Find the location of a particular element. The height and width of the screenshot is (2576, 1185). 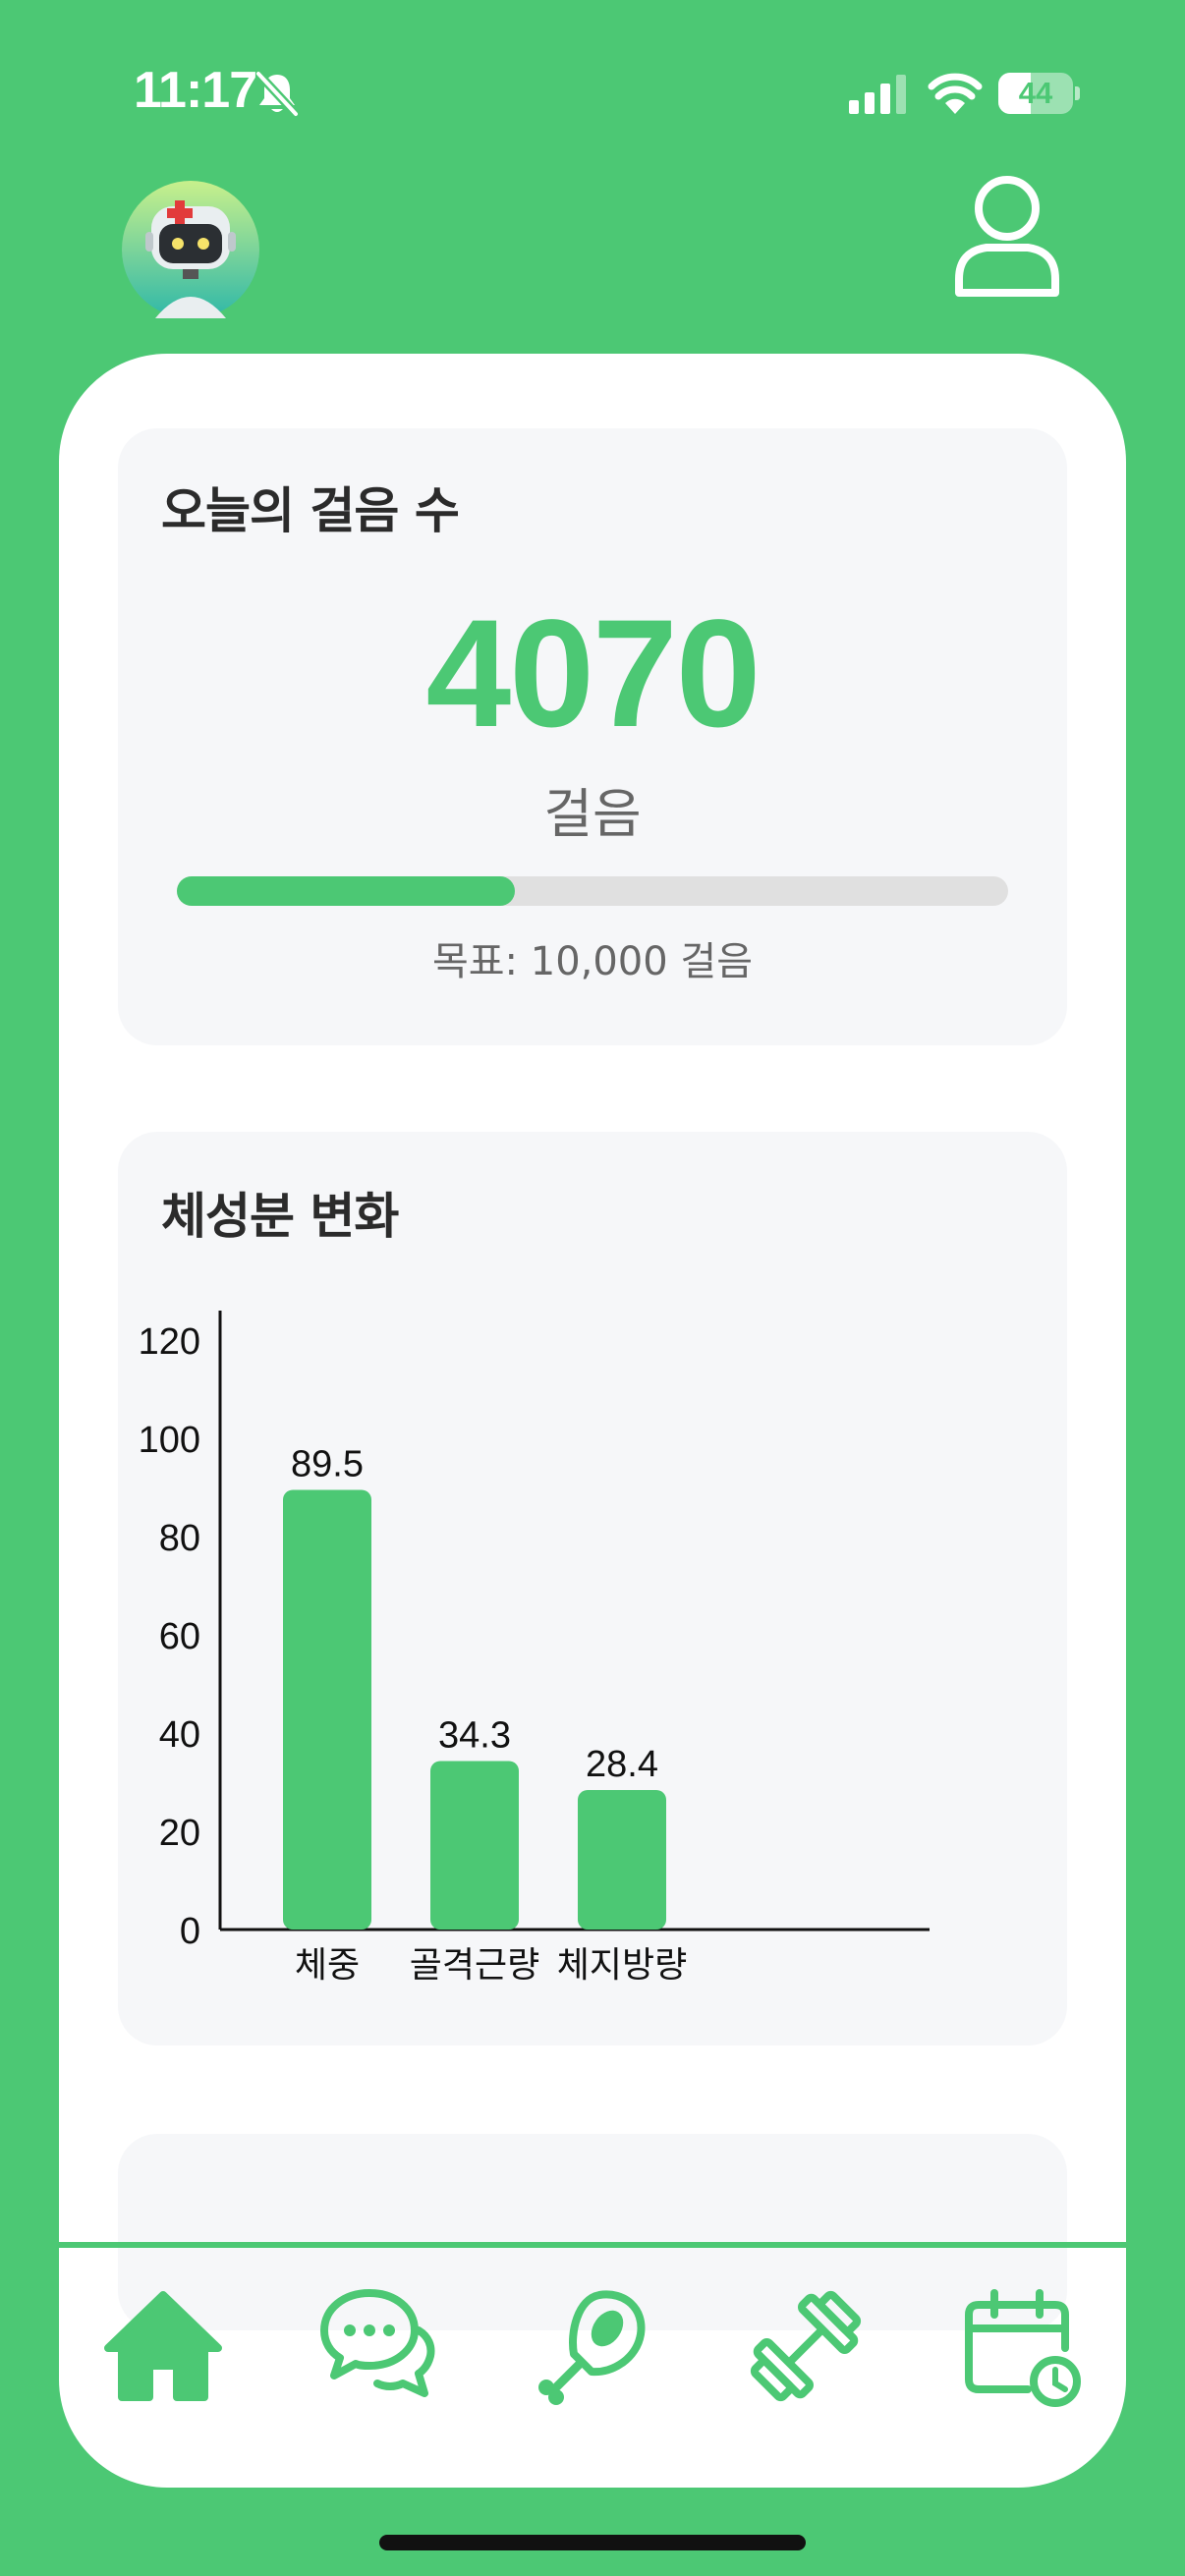

wifi-icon is located at coordinates (956, 93).